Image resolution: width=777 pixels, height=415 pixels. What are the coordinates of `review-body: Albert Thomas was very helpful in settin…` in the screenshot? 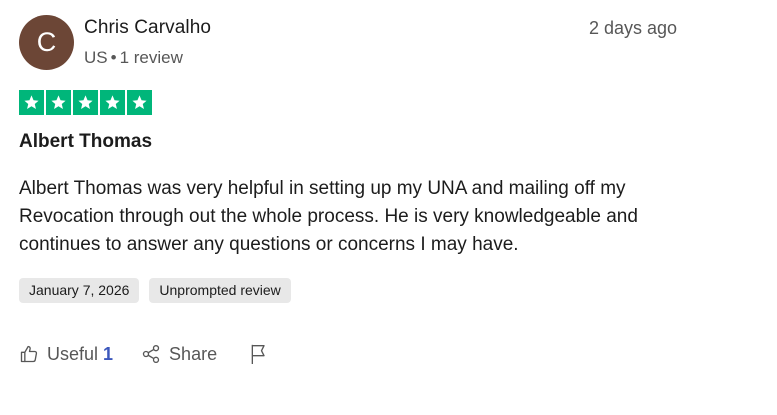 It's located at (328, 216).